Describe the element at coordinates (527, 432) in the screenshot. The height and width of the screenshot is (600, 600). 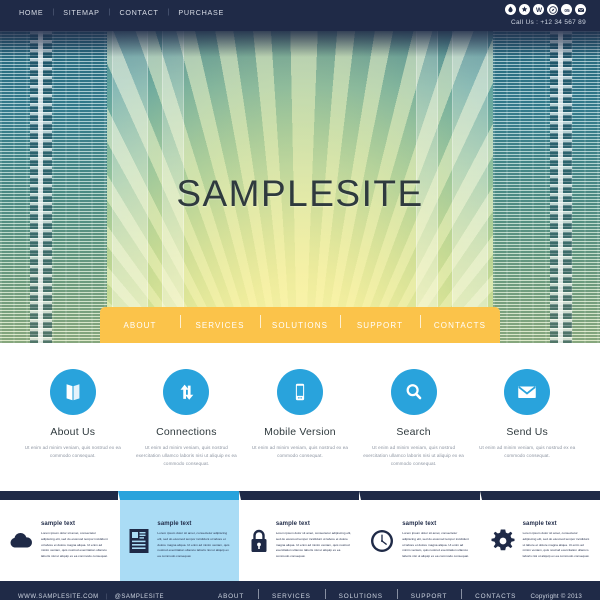
I see `feature-title: Send Us` at that location.